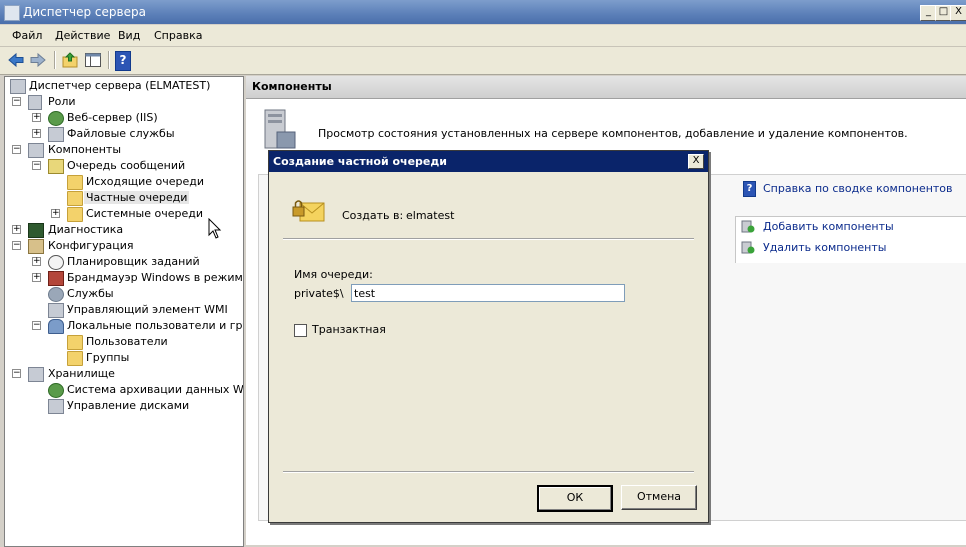 The height and width of the screenshot is (547, 966). What do you see at coordinates (215, 228) in the screenshot?
I see `mouse-cursor-icon` at bounding box center [215, 228].